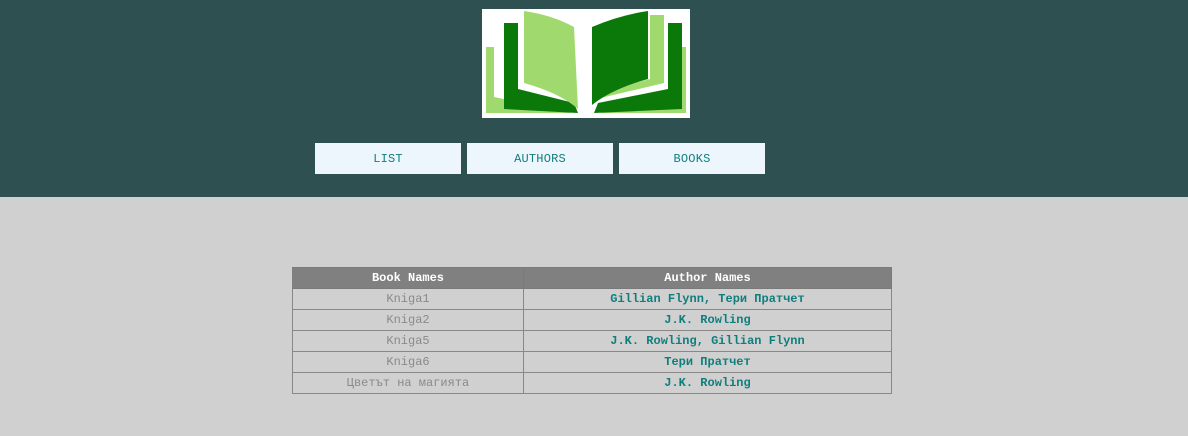  Describe the element at coordinates (707, 341) in the screenshot. I see `author-names-cell: J.K. Rowling, Gillian Flynn` at that location.